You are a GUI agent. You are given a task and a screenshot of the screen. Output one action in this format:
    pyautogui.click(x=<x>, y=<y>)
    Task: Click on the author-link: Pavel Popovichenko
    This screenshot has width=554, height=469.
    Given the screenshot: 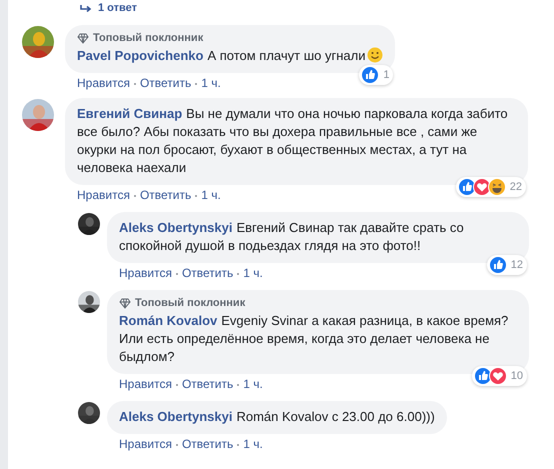 What is the action you would take?
    pyautogui.click(x=140, y=55)
    